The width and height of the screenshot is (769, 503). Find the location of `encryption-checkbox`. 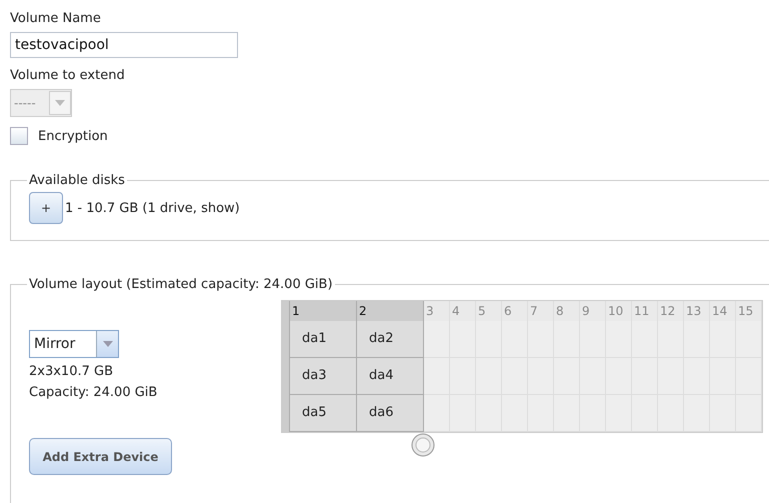

encryption-checkbox is located at coordinates (19, 136).